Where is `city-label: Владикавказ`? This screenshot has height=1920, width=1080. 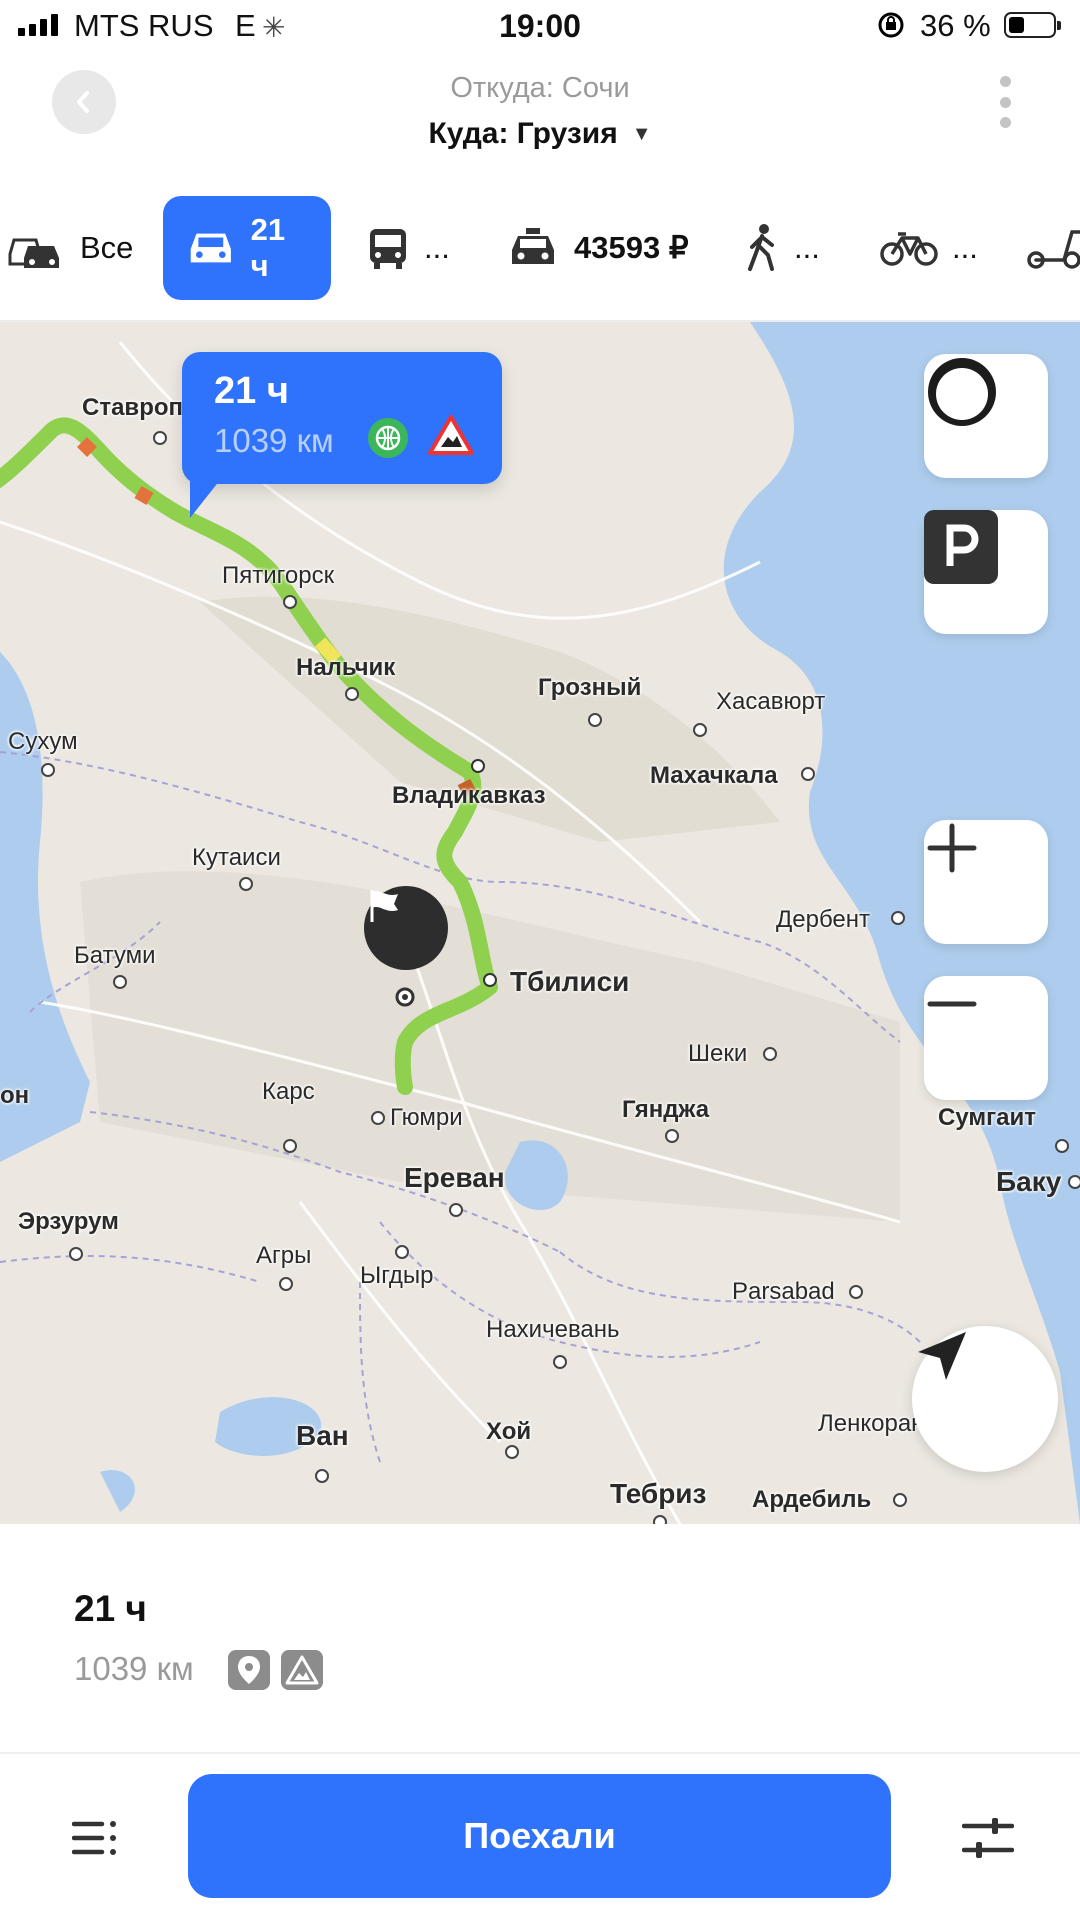
city-label: Владикавказ is located at coordinates (469, 795).